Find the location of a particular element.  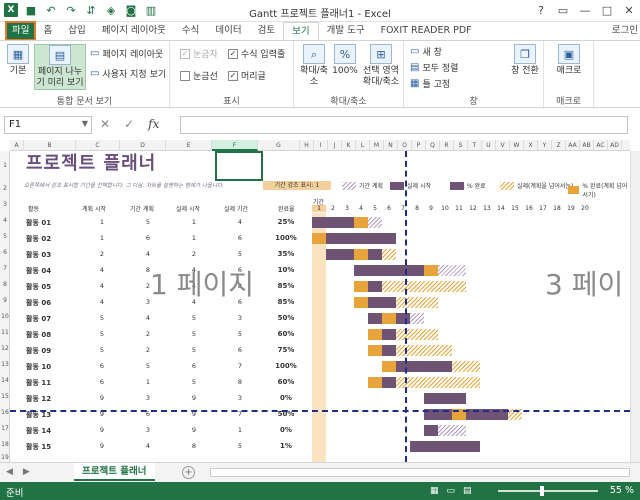

cancel-icon: ✕ is located at coordinates (105, 124).